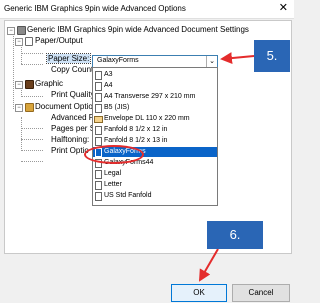 The height and width of the screenshot is (303, 320). Describe the element at coordinates (235, 235) in the screenshot. I see `step-6-callout: 6.` at that location.